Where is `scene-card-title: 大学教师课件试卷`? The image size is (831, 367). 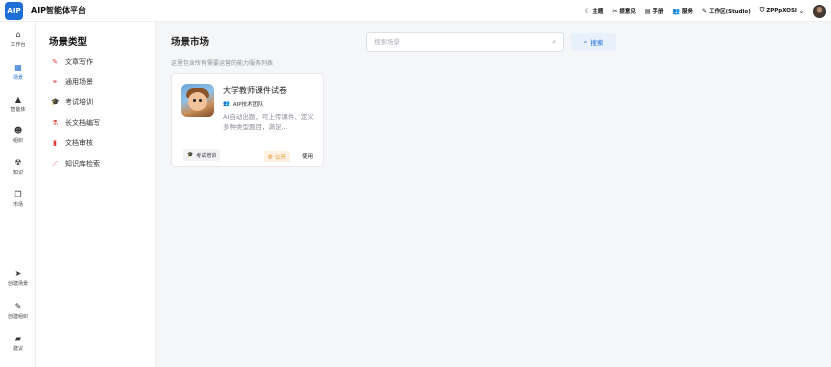
scene-card-title: 大学教师课件试卷 is located at coordinates (255, 90).